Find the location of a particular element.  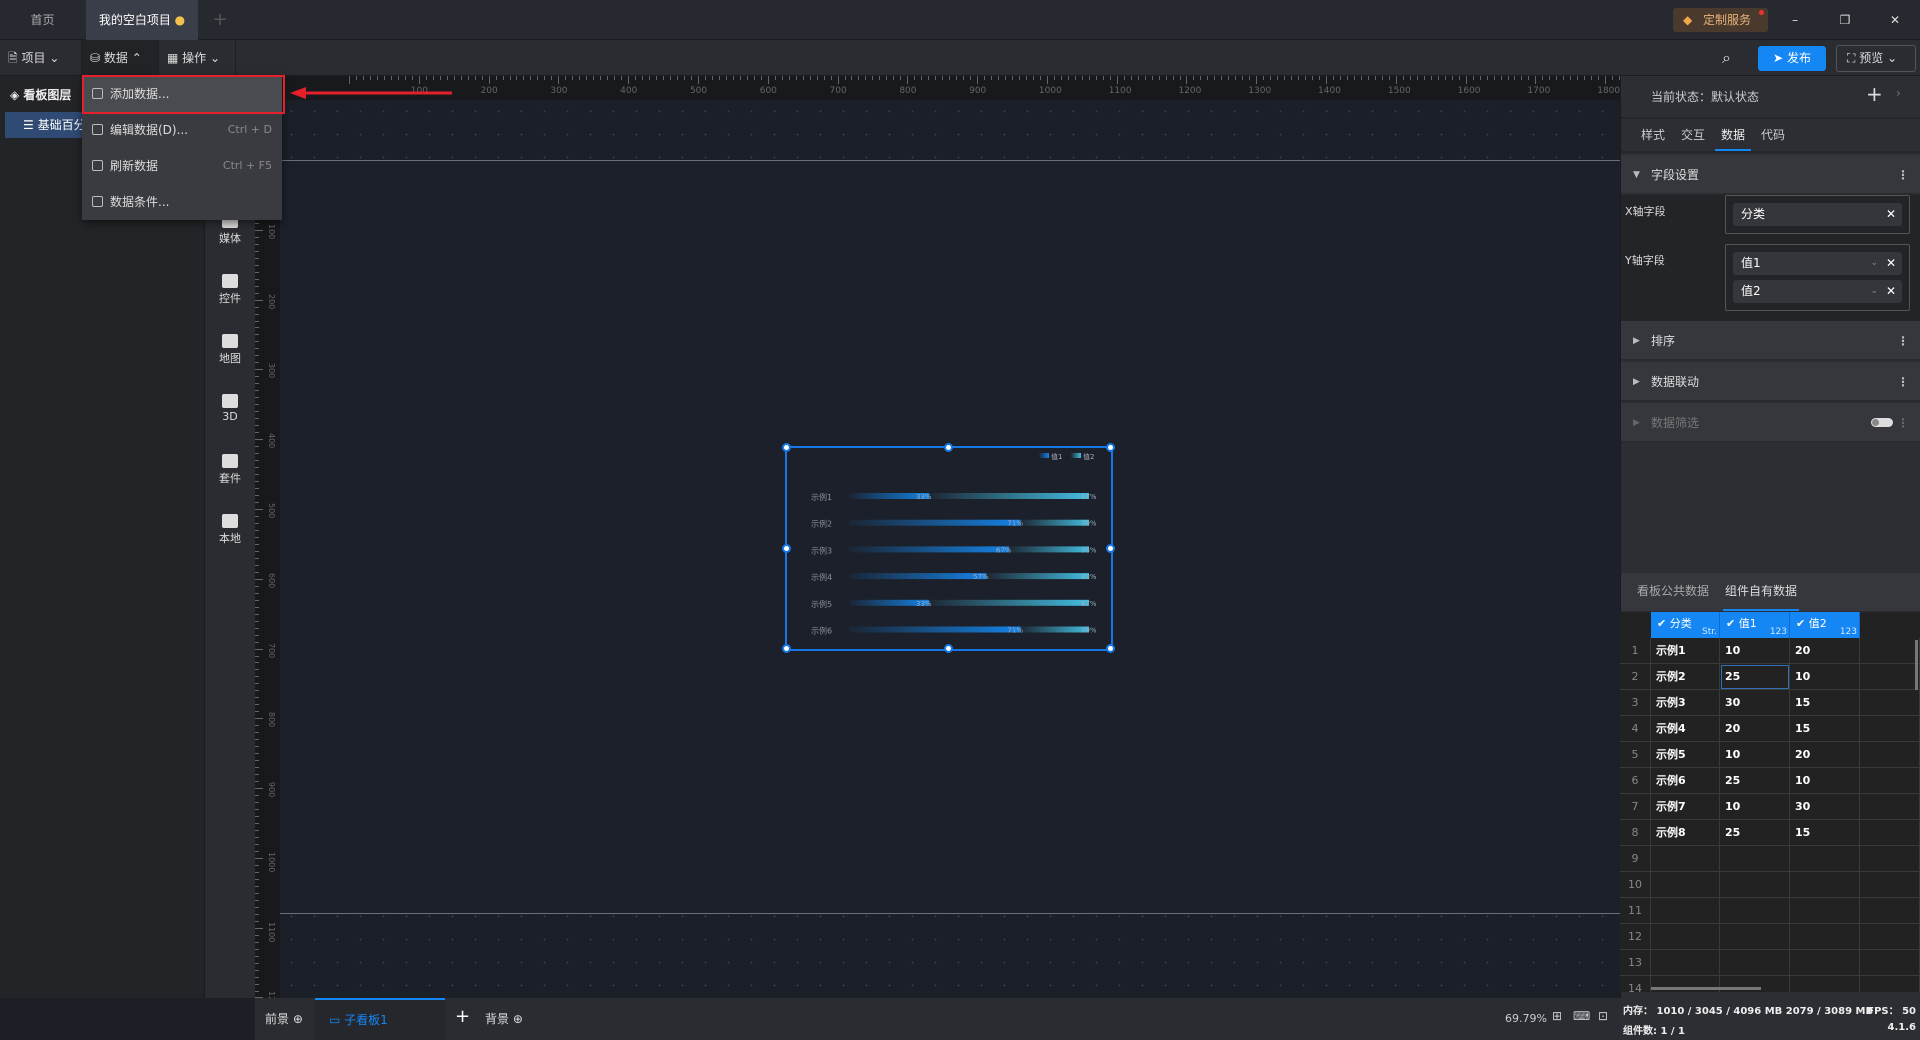

y-field-chip: 值2 ⌄ ✕ is located at coordinates (1817, 291).